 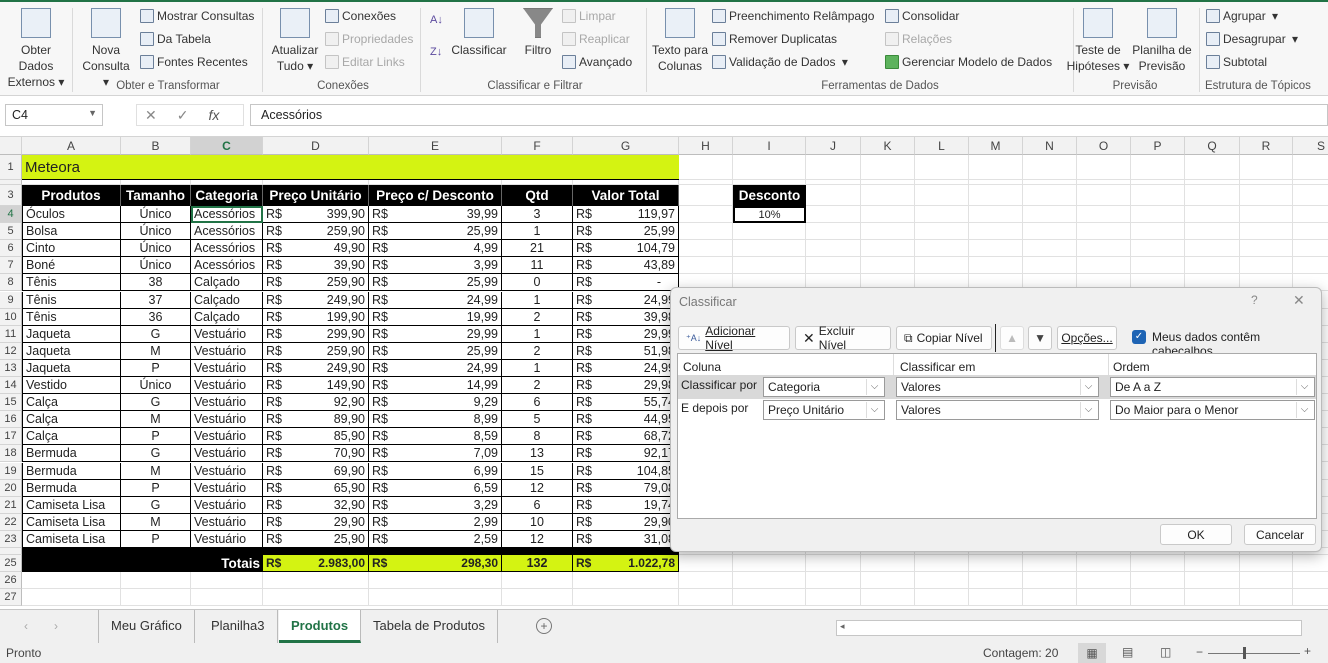 What do you see at coordinates (888, 146) in the screenshot?
I see `column-header-k: K` at bounding box center [888, 146].